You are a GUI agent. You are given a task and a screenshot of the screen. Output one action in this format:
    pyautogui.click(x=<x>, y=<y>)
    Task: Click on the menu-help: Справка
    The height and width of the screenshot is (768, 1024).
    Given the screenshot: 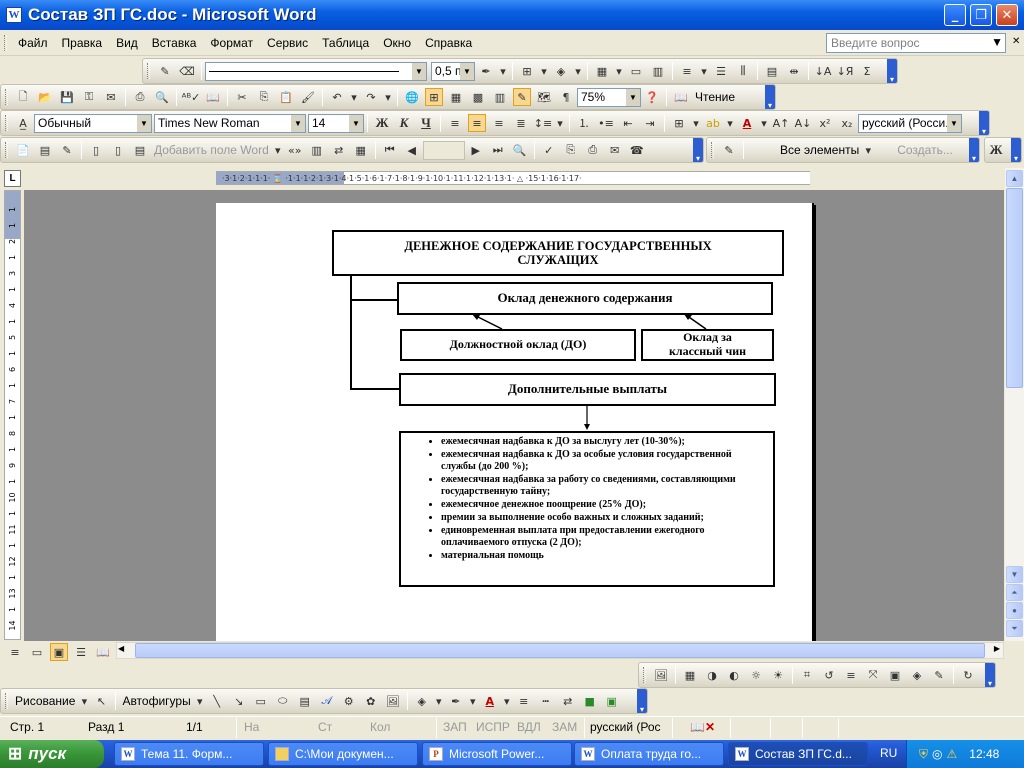 What is the action you would take?
    pyautogui.click(x=448, y=43)
    